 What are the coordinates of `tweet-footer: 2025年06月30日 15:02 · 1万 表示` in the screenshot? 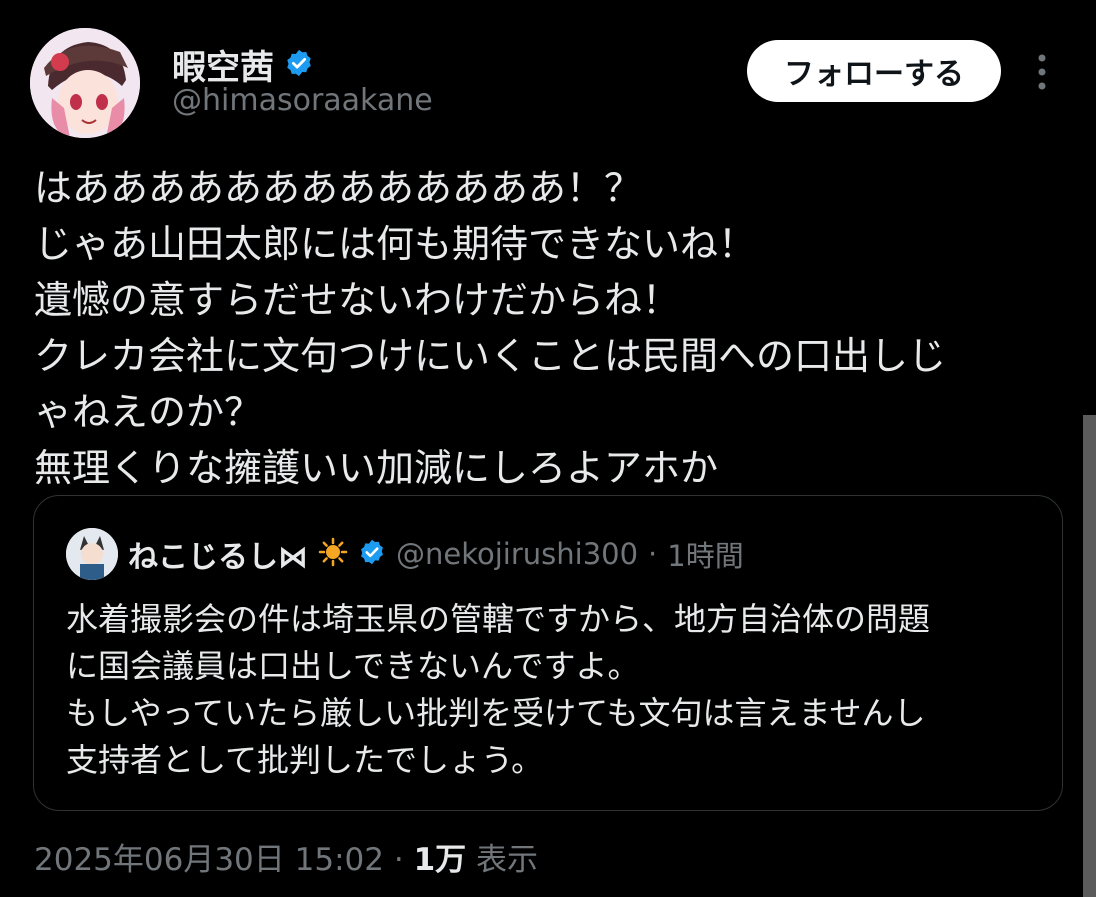 It's located at (286, 856).